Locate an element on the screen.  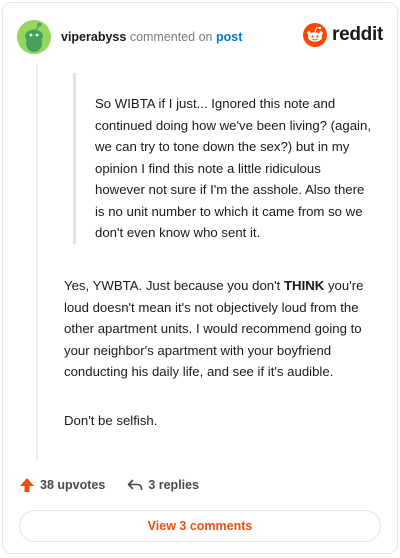
p1-emphasis: THINK is located at coordinates (304, 285).